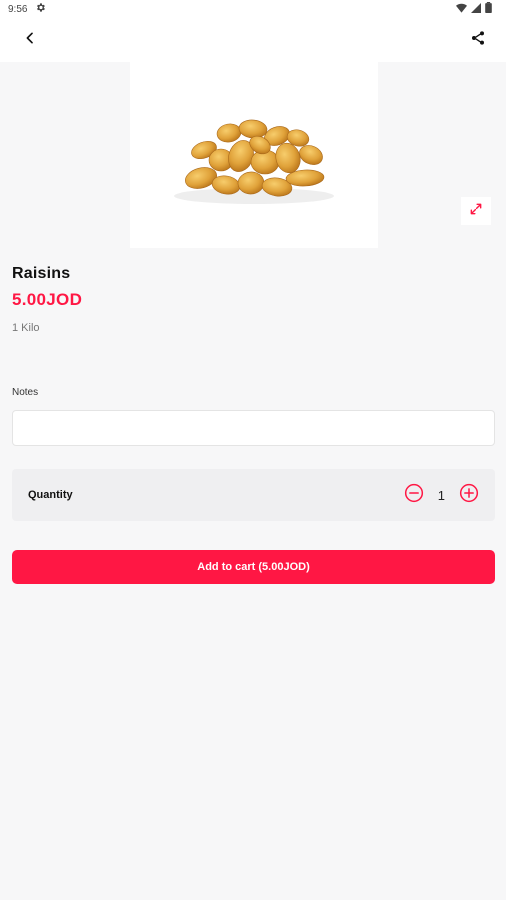  I want to click on back-button, so click(30, 40).